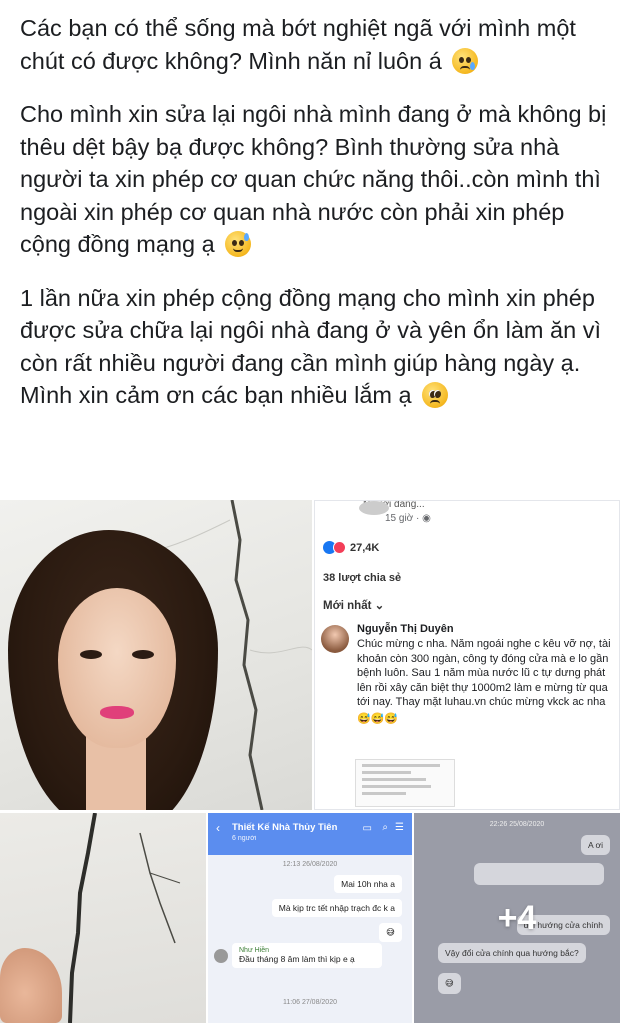 The image size is (620, 1023). I want to click on emoji-message: 😅, so click(390, 932).